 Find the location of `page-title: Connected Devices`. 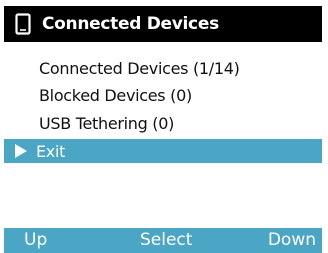

page-title: Connected Devices is located at coordinates (130, 24).